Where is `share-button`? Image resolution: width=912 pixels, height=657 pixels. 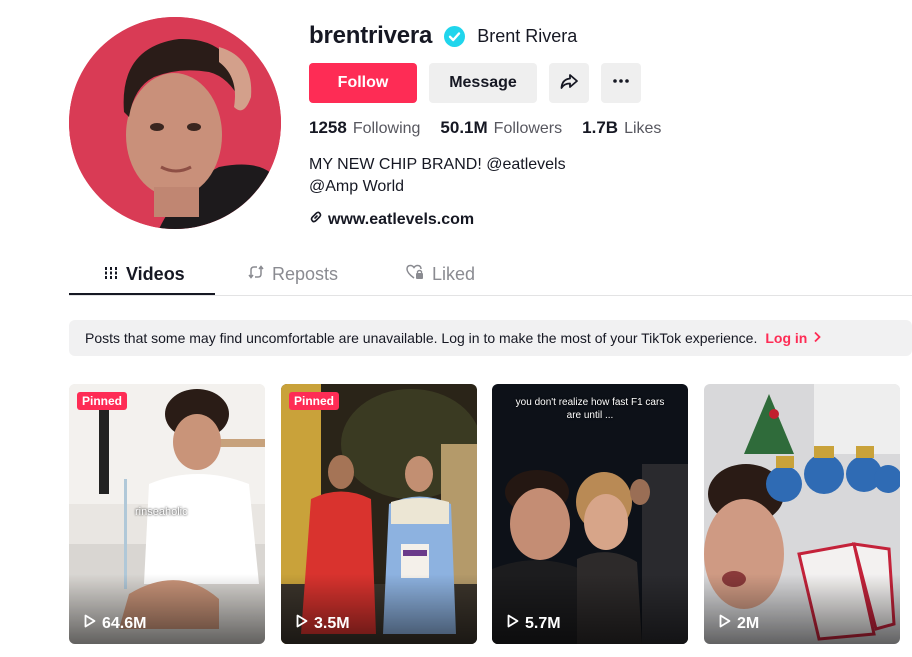
share-button is located at coordinates (569, 83).